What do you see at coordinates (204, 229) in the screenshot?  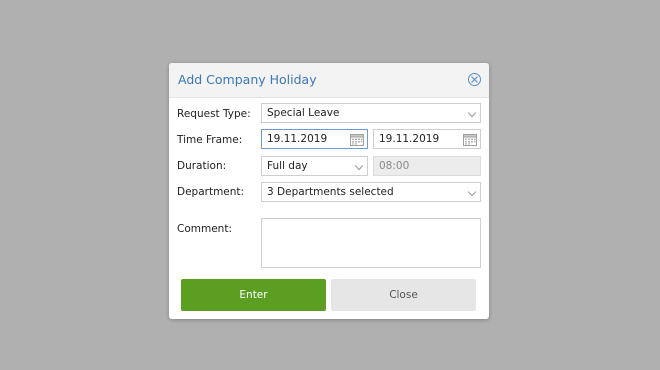 I see `comment-label: Comment:` at bounding box center [204, 229].